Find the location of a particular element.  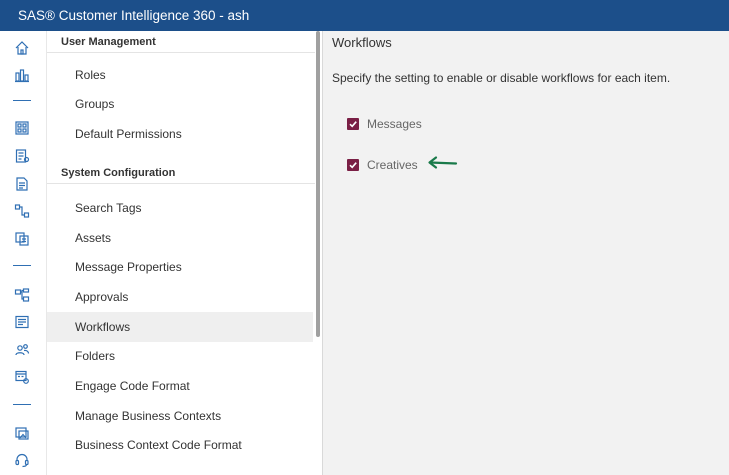

creatives-checkbox-row: Creatives is located at coordinates (382, 165).